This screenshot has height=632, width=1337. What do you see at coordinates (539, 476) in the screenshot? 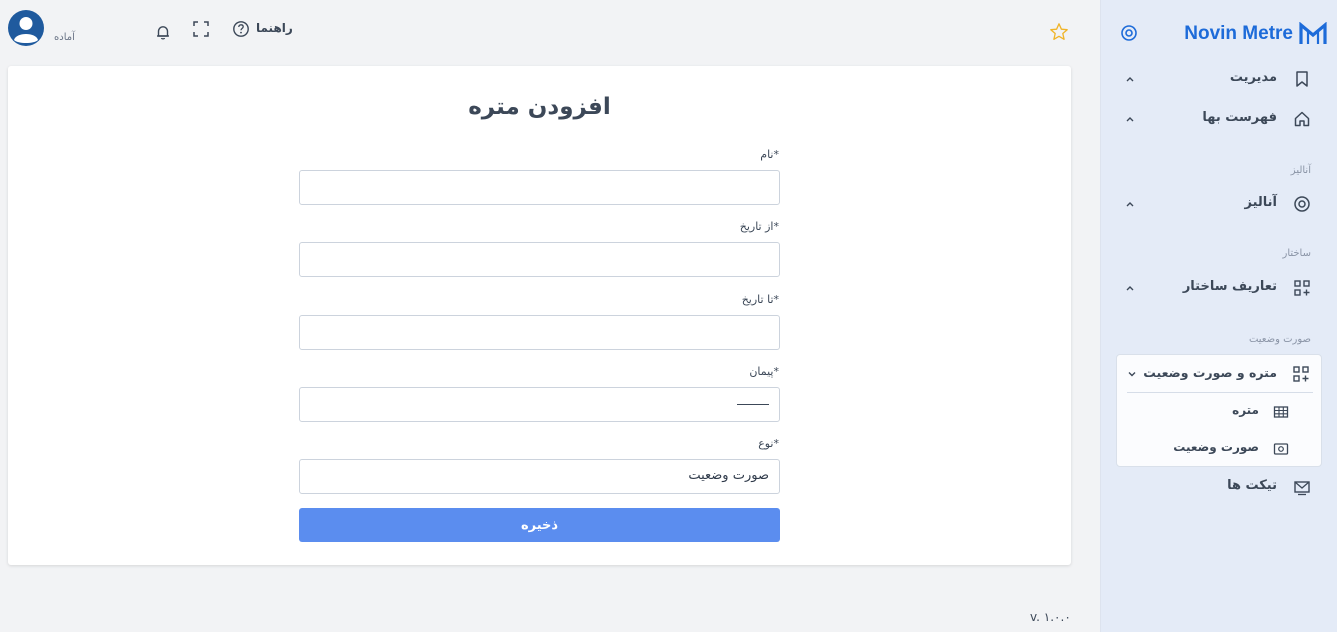
I see `type-select: صورت وضعیت` at bounding box center [539, 476].